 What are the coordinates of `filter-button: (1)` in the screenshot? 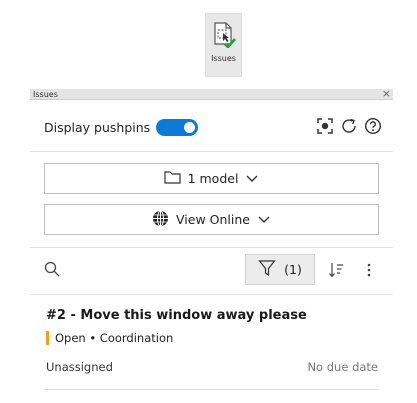 It's located at (280, 269).